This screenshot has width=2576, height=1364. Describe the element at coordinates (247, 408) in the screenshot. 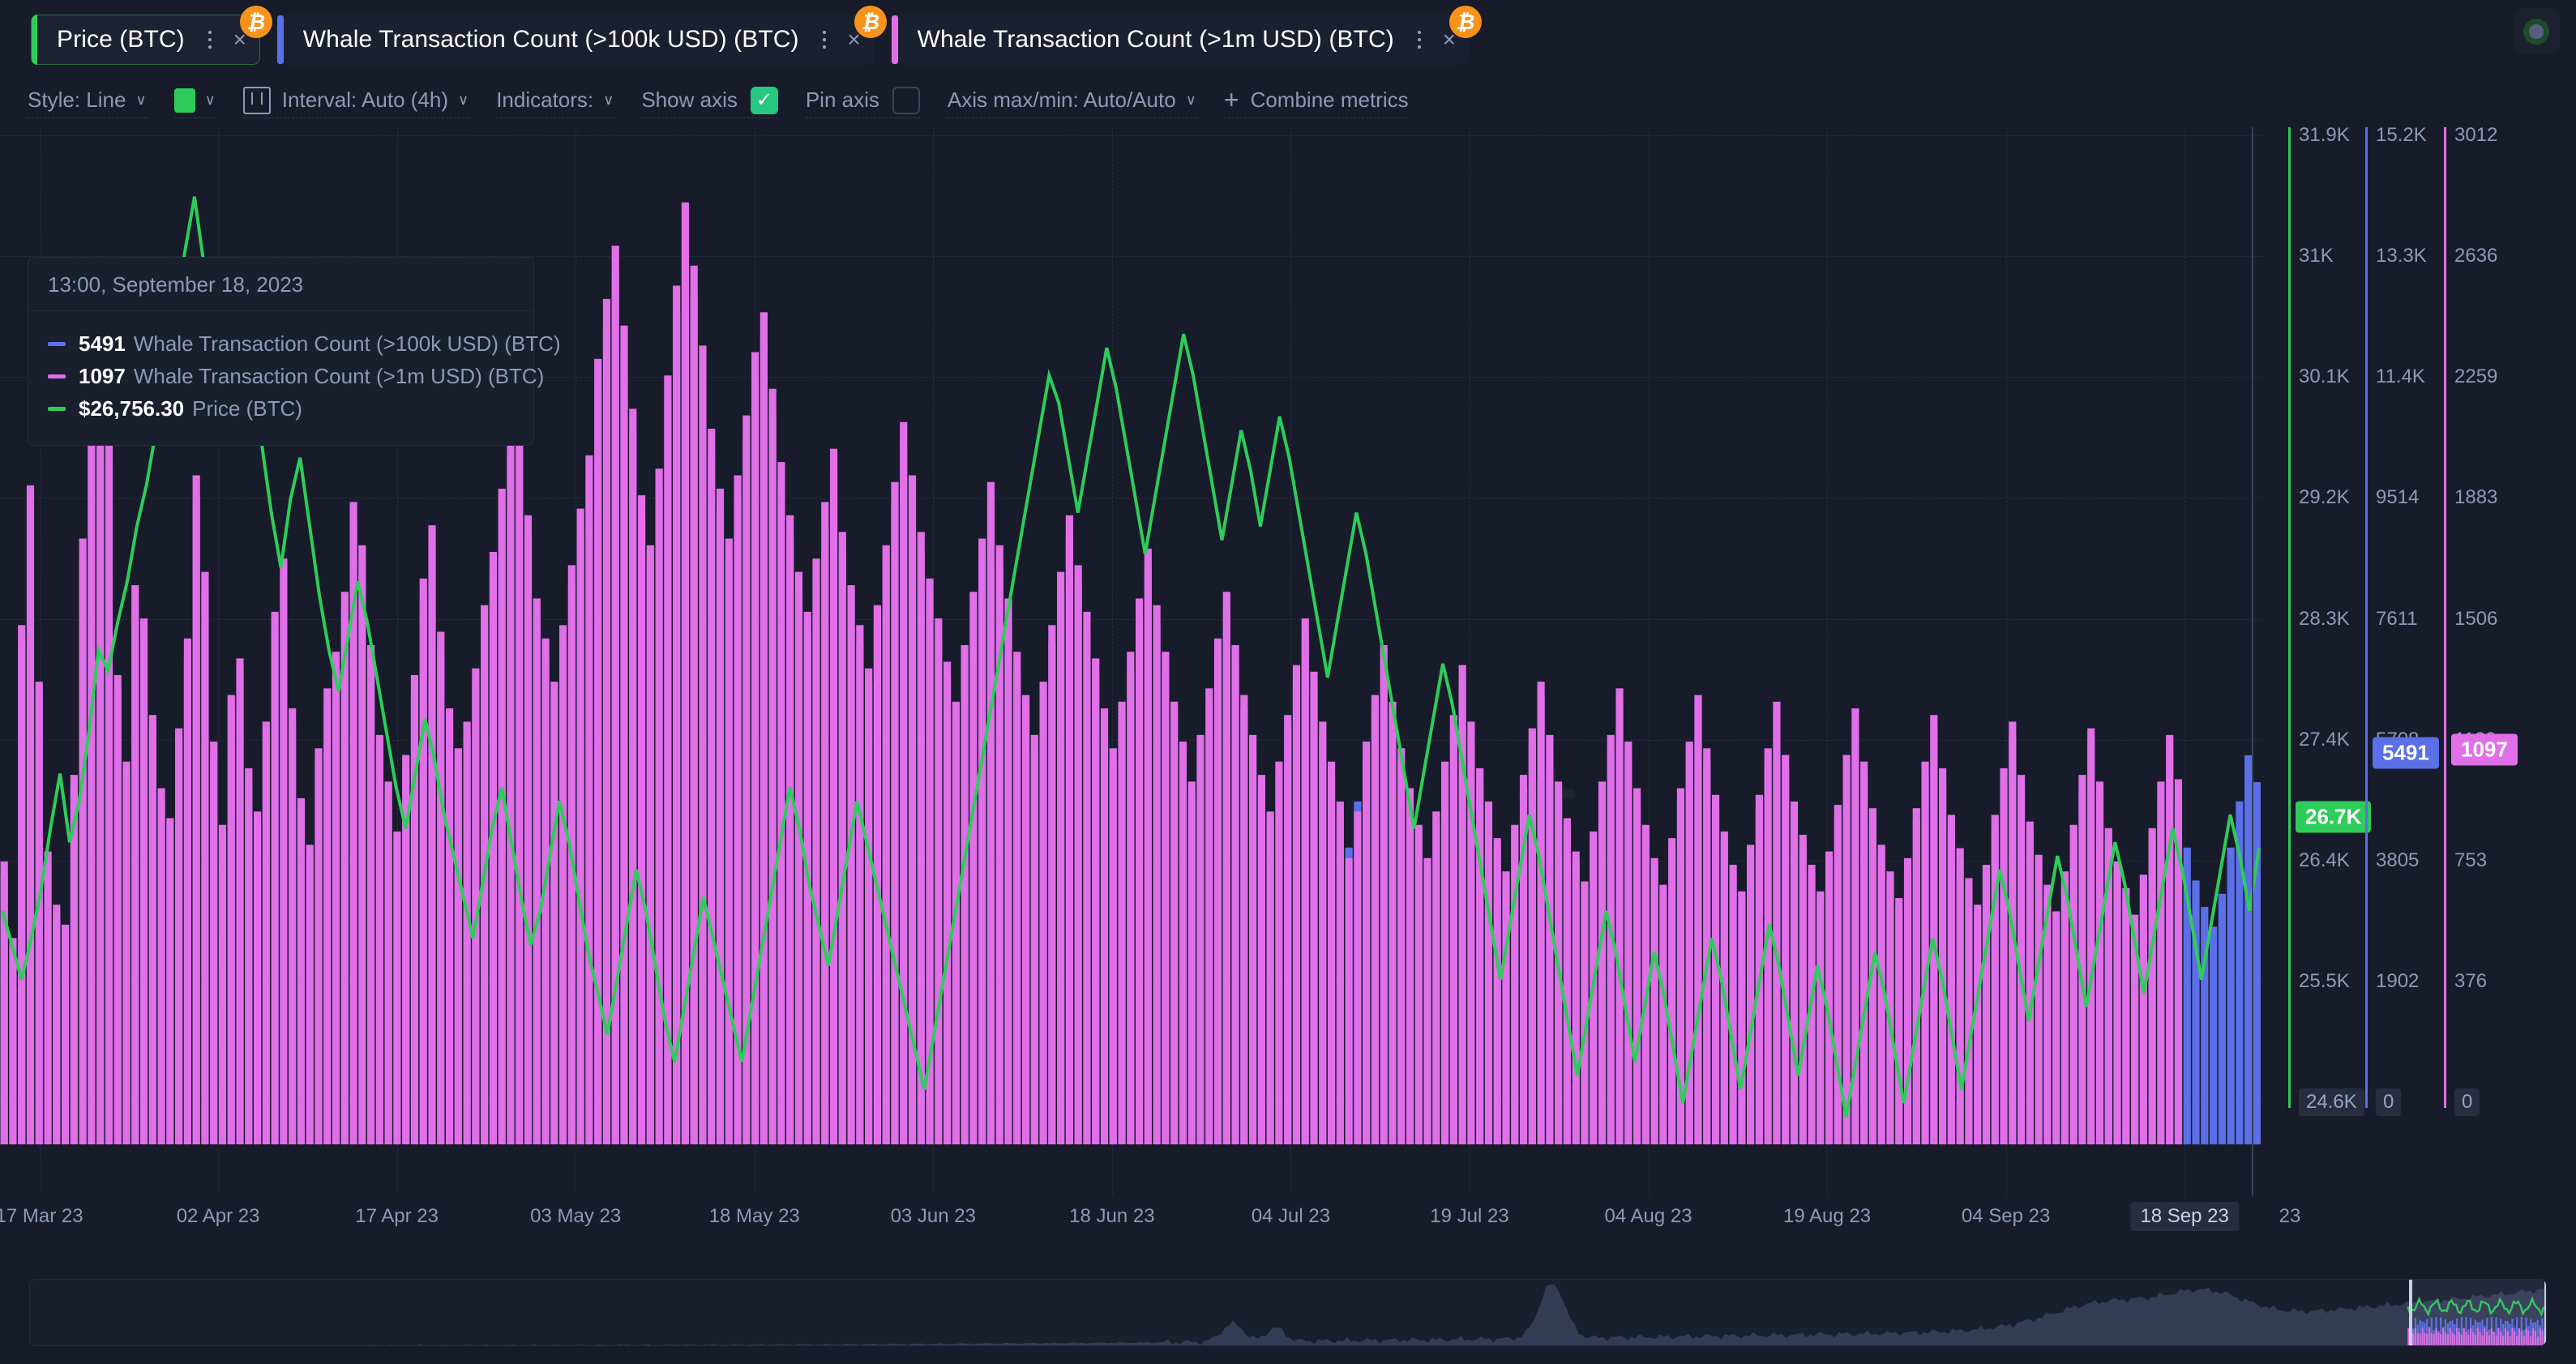

I see `tooltip-series-name: Price (BTC)` at that location.